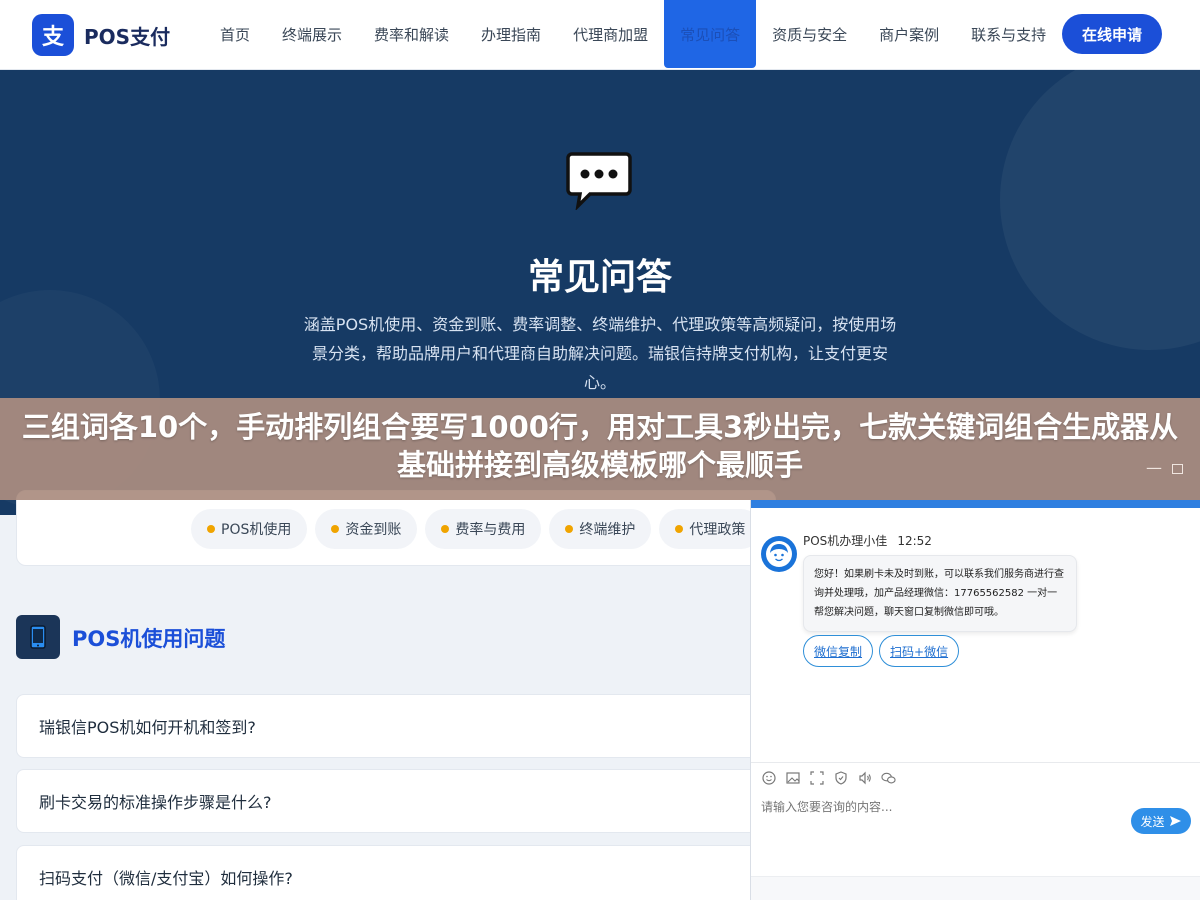 The height and width of the screenshot is (900, 1200). I want to click on category-filter-card: POS机使用 资金到账 费率与费用 终端维护 代理政策, so click(396, 528).